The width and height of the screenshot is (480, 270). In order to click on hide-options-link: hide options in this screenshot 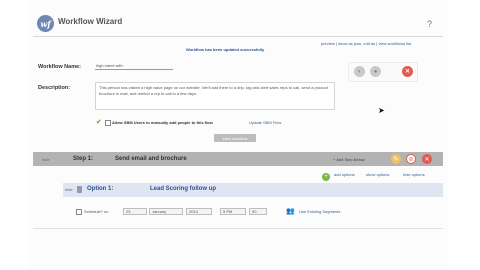, I will do `click(414, 174)`.